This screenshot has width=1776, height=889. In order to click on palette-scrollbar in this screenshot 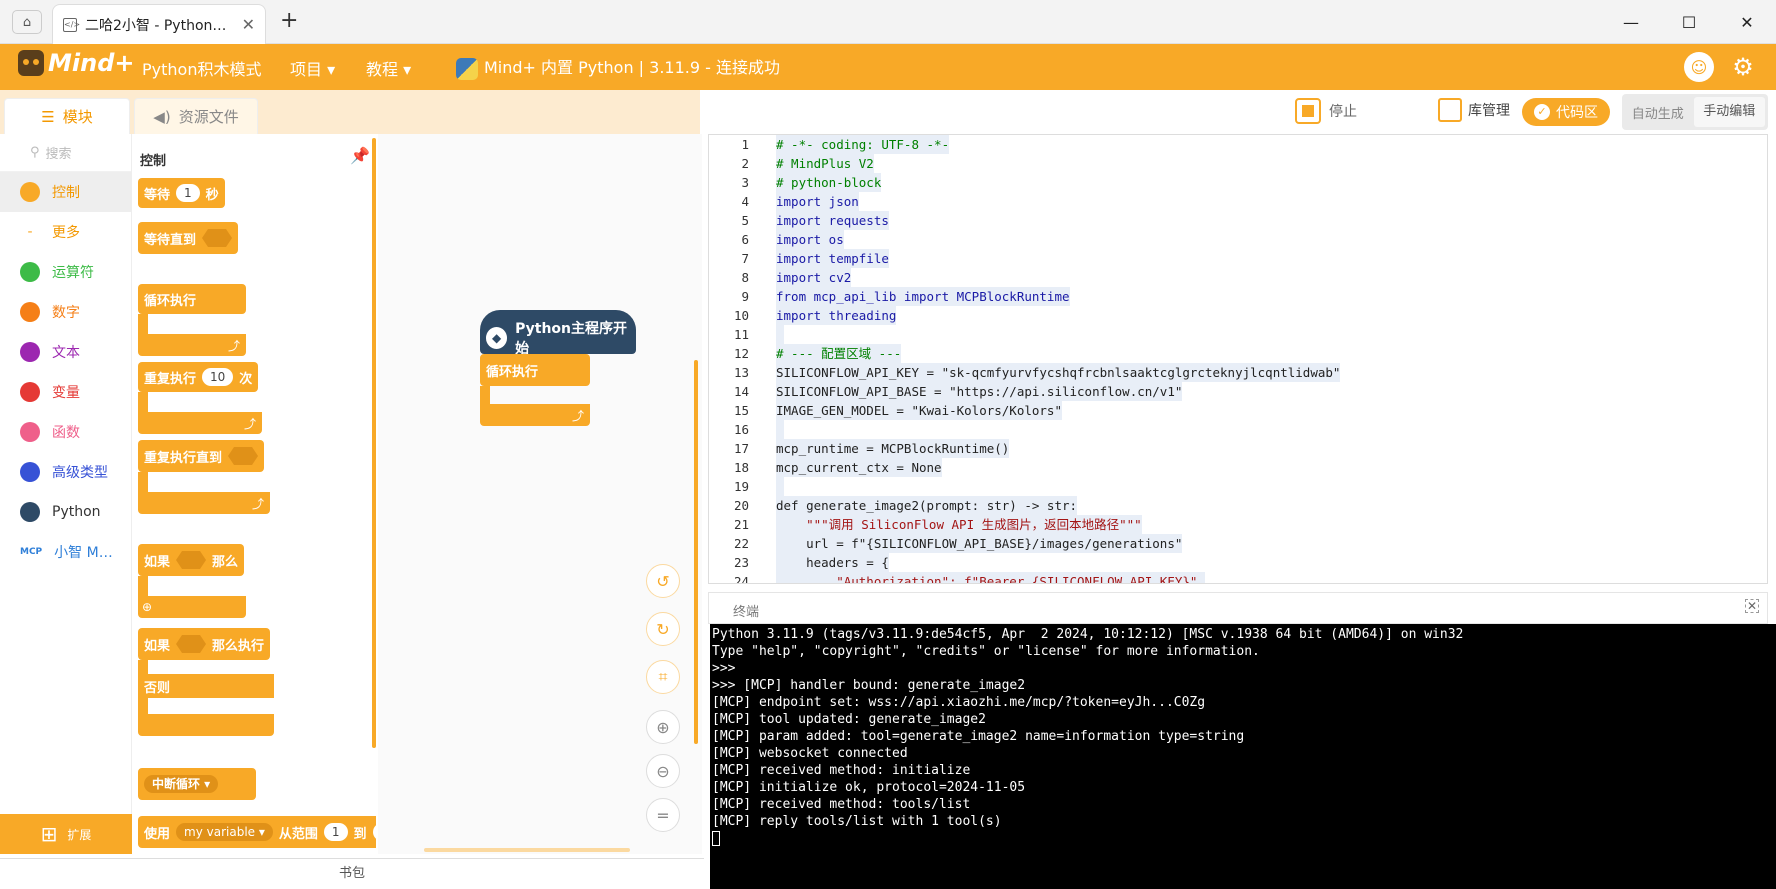, I will do `click(374, 443)`.